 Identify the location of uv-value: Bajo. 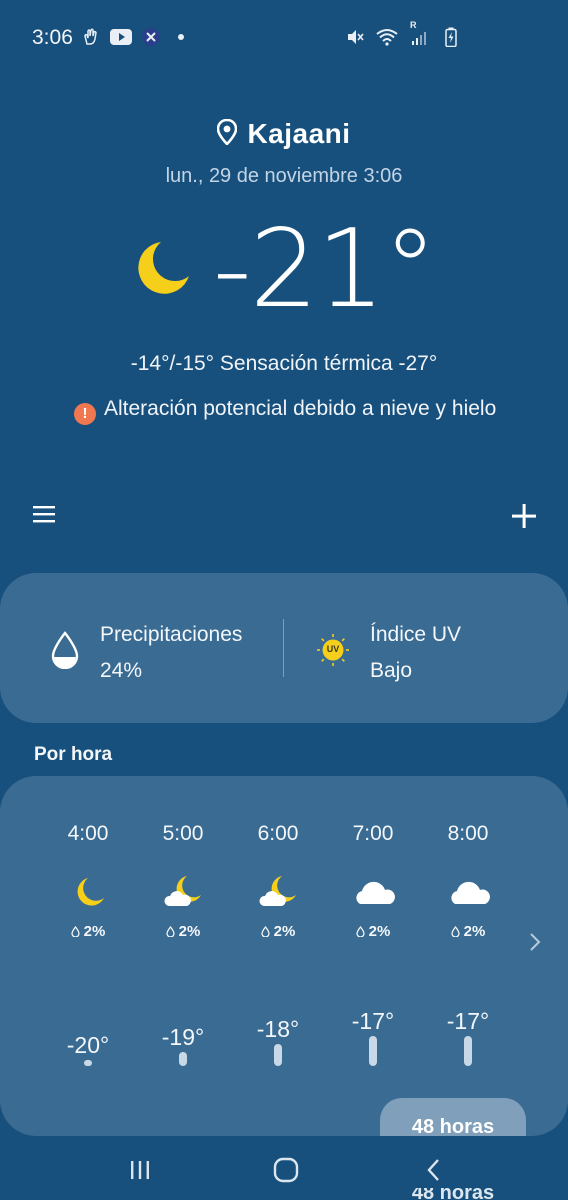
(391, 670).